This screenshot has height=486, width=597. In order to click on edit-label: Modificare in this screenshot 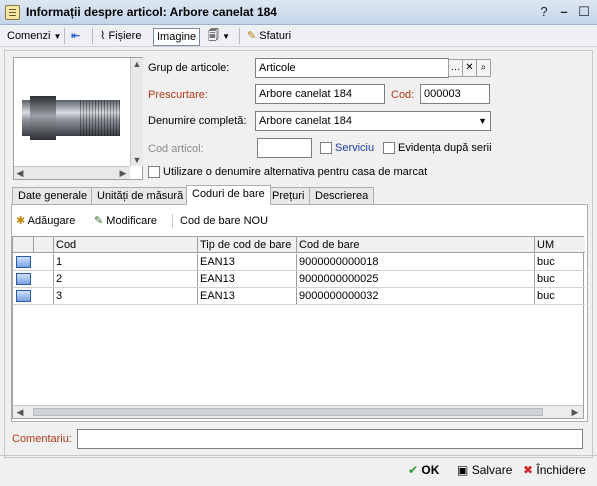, I will do `click(132, 221)`.